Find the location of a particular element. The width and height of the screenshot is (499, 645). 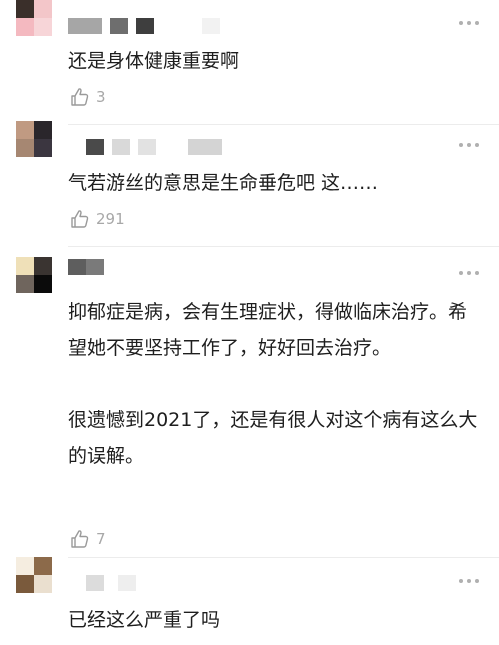

like-button: 7 is located at coordinates (88, 539).